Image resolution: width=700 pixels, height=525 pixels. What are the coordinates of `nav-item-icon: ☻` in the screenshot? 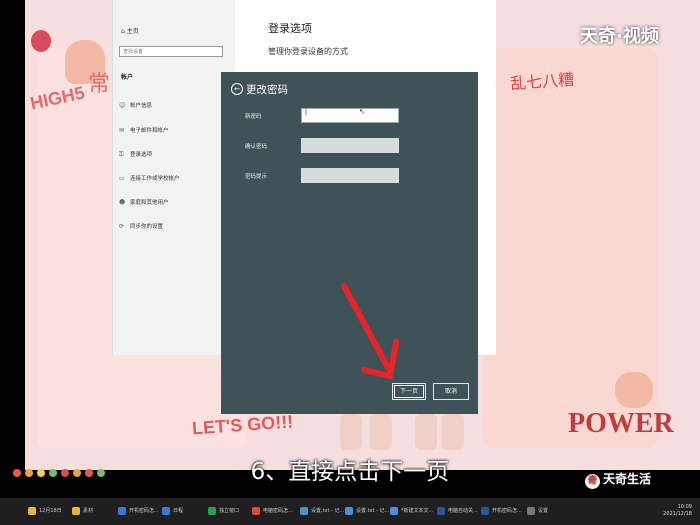 It's located at (122, 202).